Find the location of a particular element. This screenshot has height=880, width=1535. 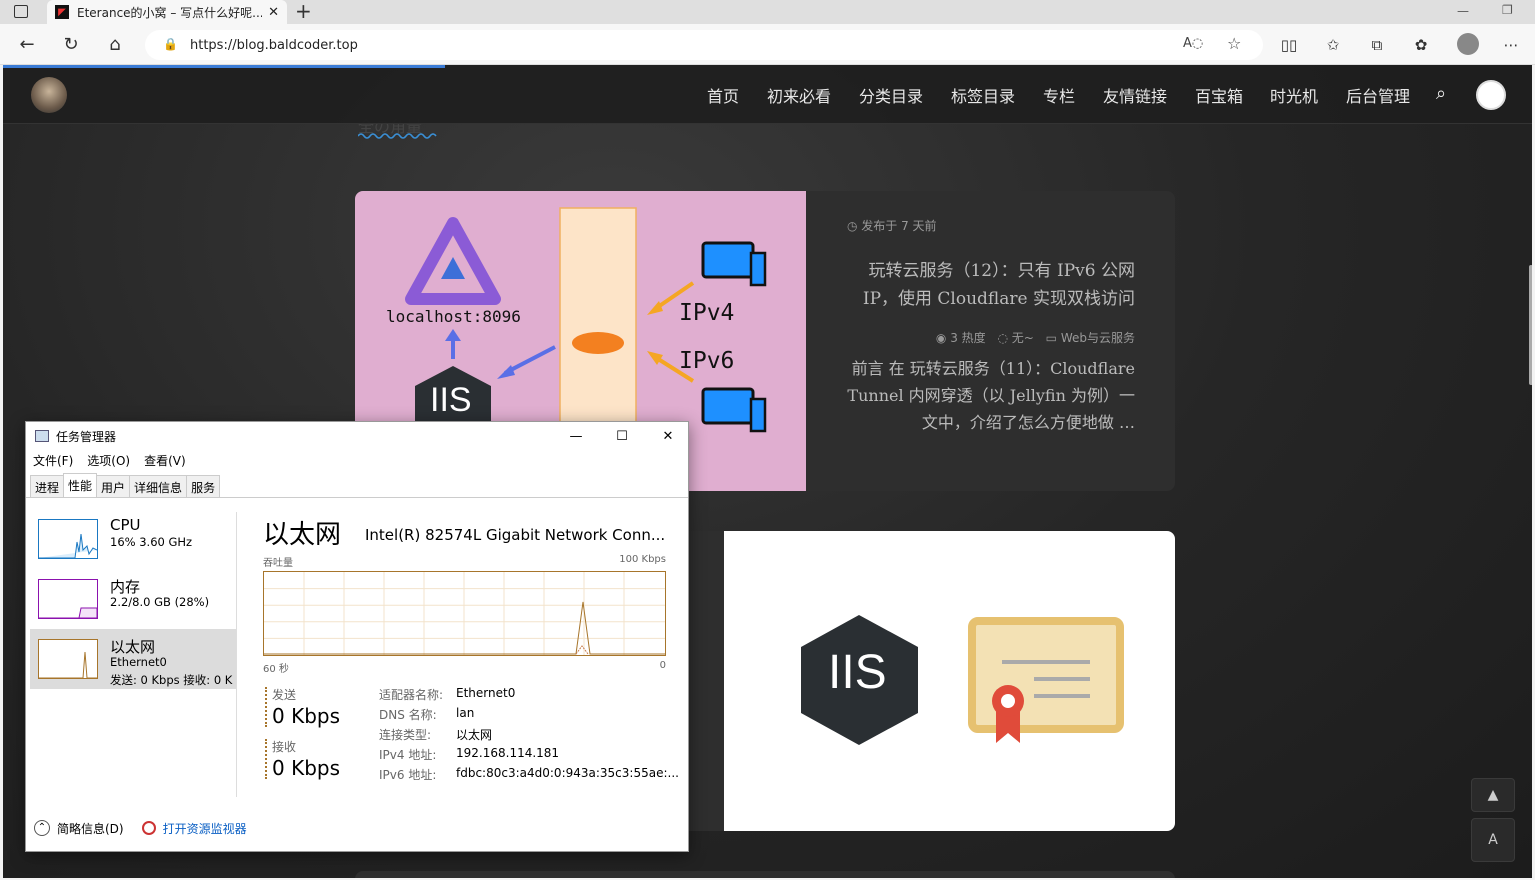

sidebar-cpu-value: 16% 3.60 GHz is located at coordinates (151, 542).